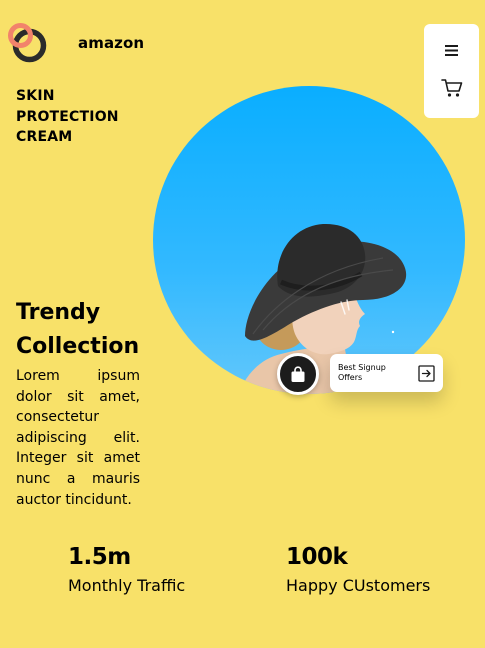  Describe the element at coordinates (35, 96) in the screenshot. I see `product-title-line: SKIN` at that location.